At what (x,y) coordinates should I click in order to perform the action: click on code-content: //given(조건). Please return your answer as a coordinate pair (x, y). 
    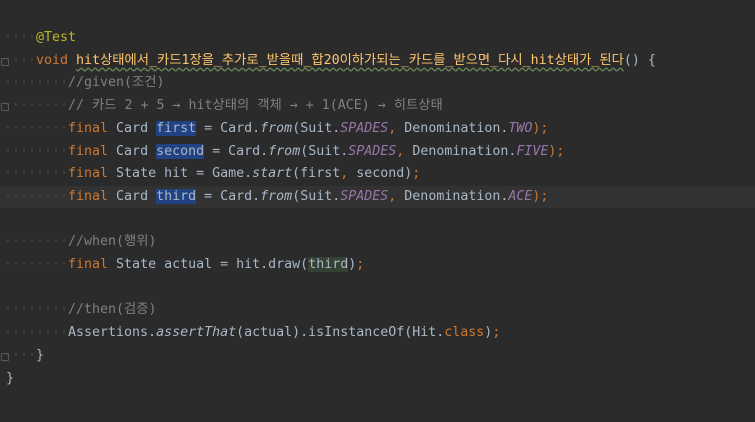
    Looking at the image, I should click on (116, 83).